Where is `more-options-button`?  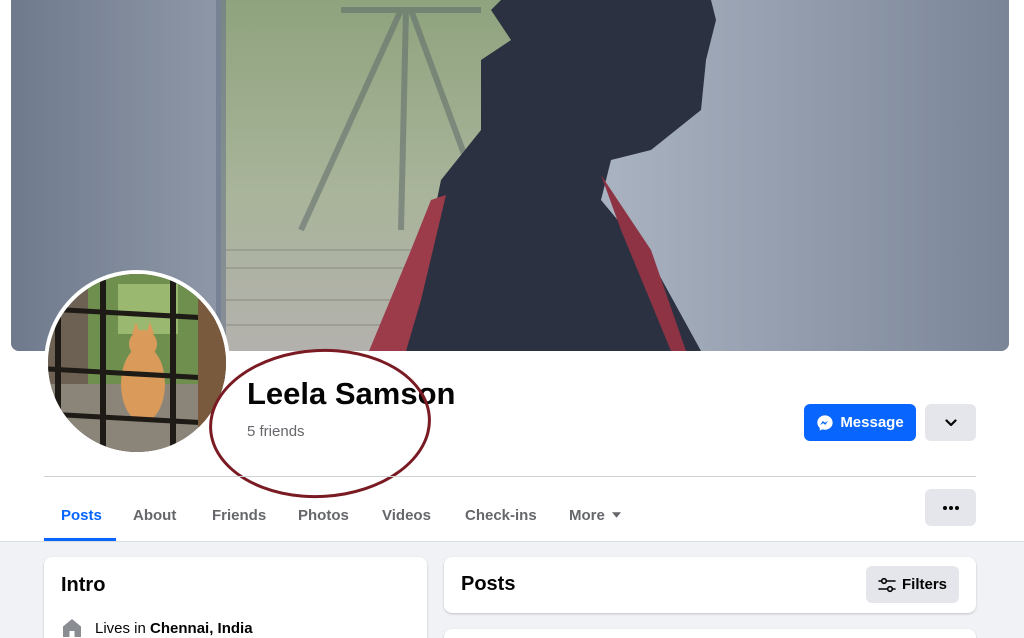 more-options-button is located at coordinates (950, 507).